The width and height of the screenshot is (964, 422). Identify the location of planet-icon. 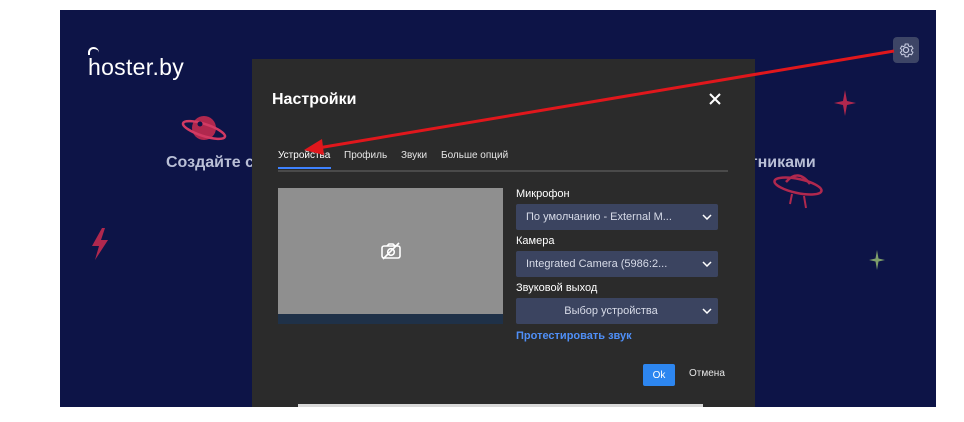
(204, 128).